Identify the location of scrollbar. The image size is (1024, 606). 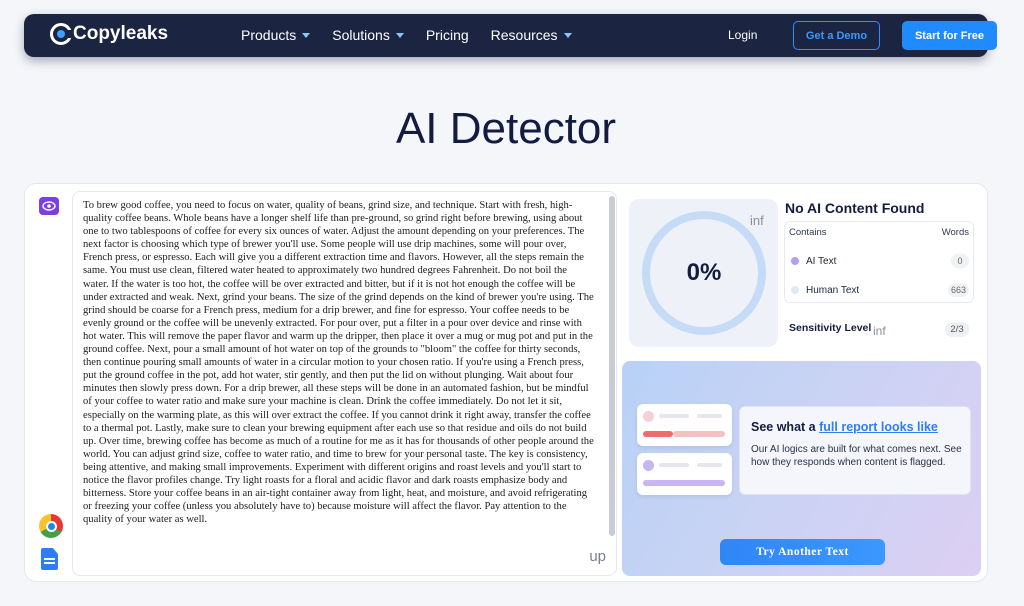
(612, 366).